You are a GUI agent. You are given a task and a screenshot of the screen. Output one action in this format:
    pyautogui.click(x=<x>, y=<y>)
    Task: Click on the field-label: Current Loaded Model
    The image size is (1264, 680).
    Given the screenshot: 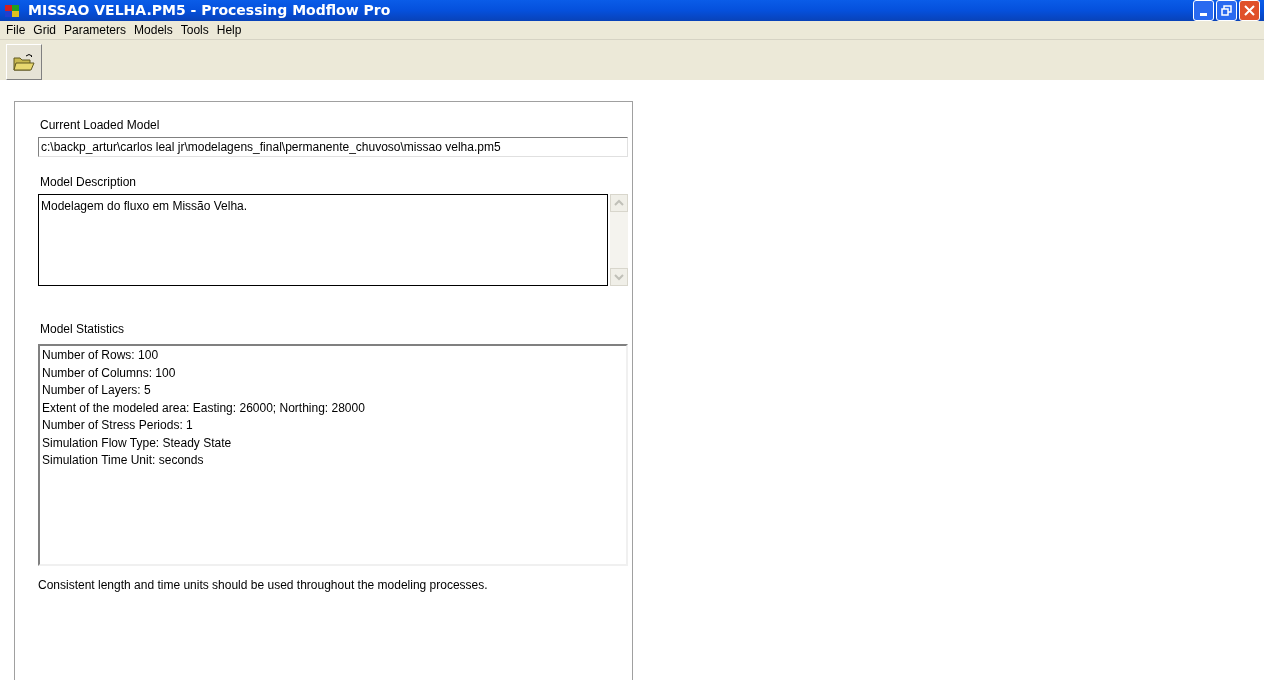 What is the action you would take?
    pyautogui.click(x=100, y=125)
    